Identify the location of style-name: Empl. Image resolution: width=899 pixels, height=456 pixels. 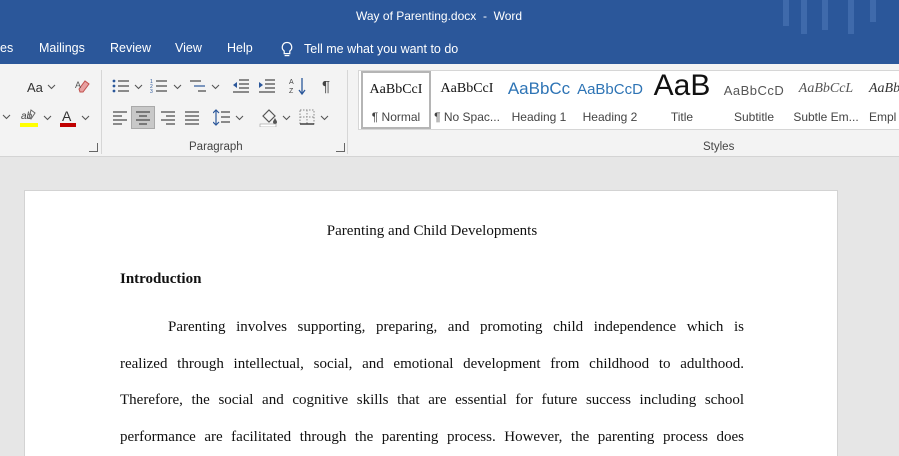
(883, 117).